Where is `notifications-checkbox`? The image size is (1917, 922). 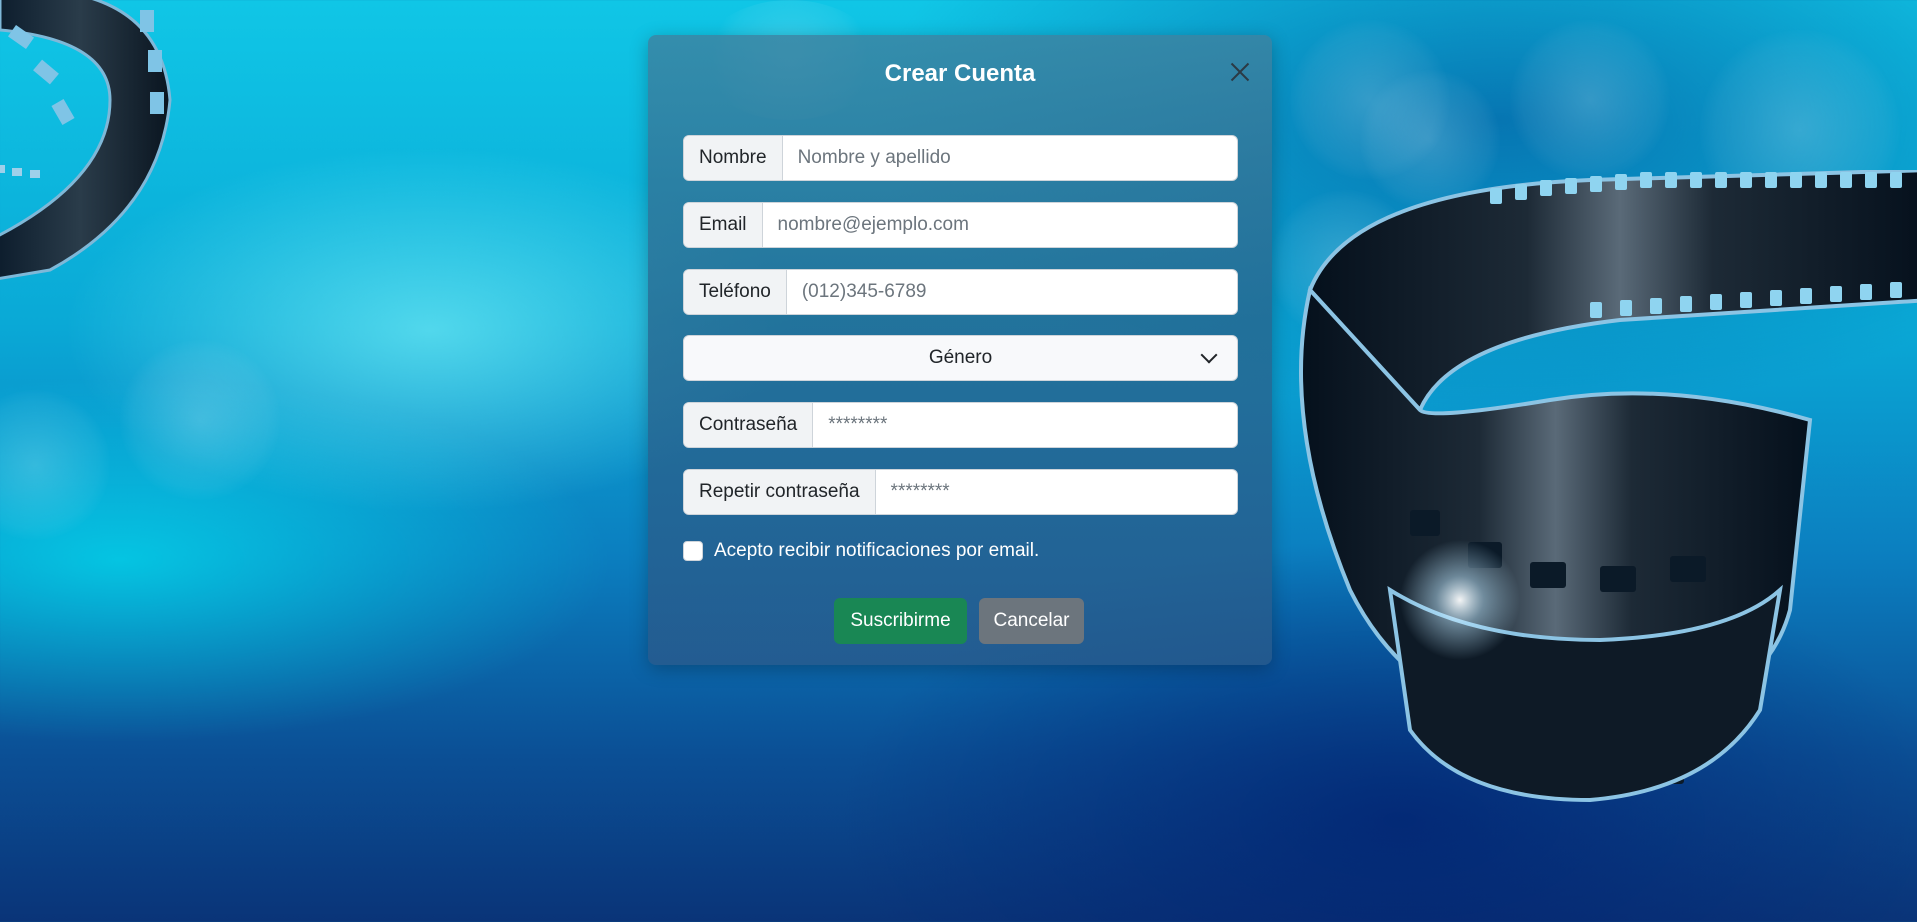
notifications-checkbox is located at coordinates (693, 551).